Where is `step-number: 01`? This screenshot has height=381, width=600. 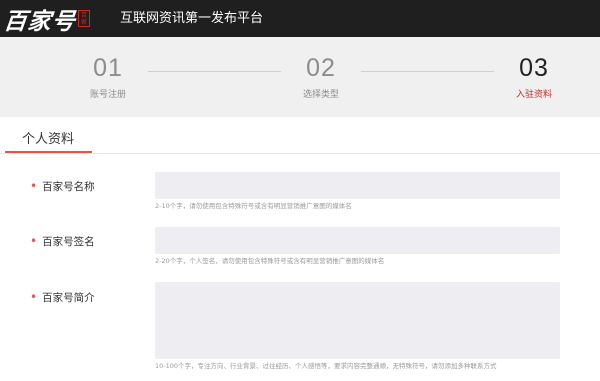 step-number: 01 is located at coordinates (108, 68).